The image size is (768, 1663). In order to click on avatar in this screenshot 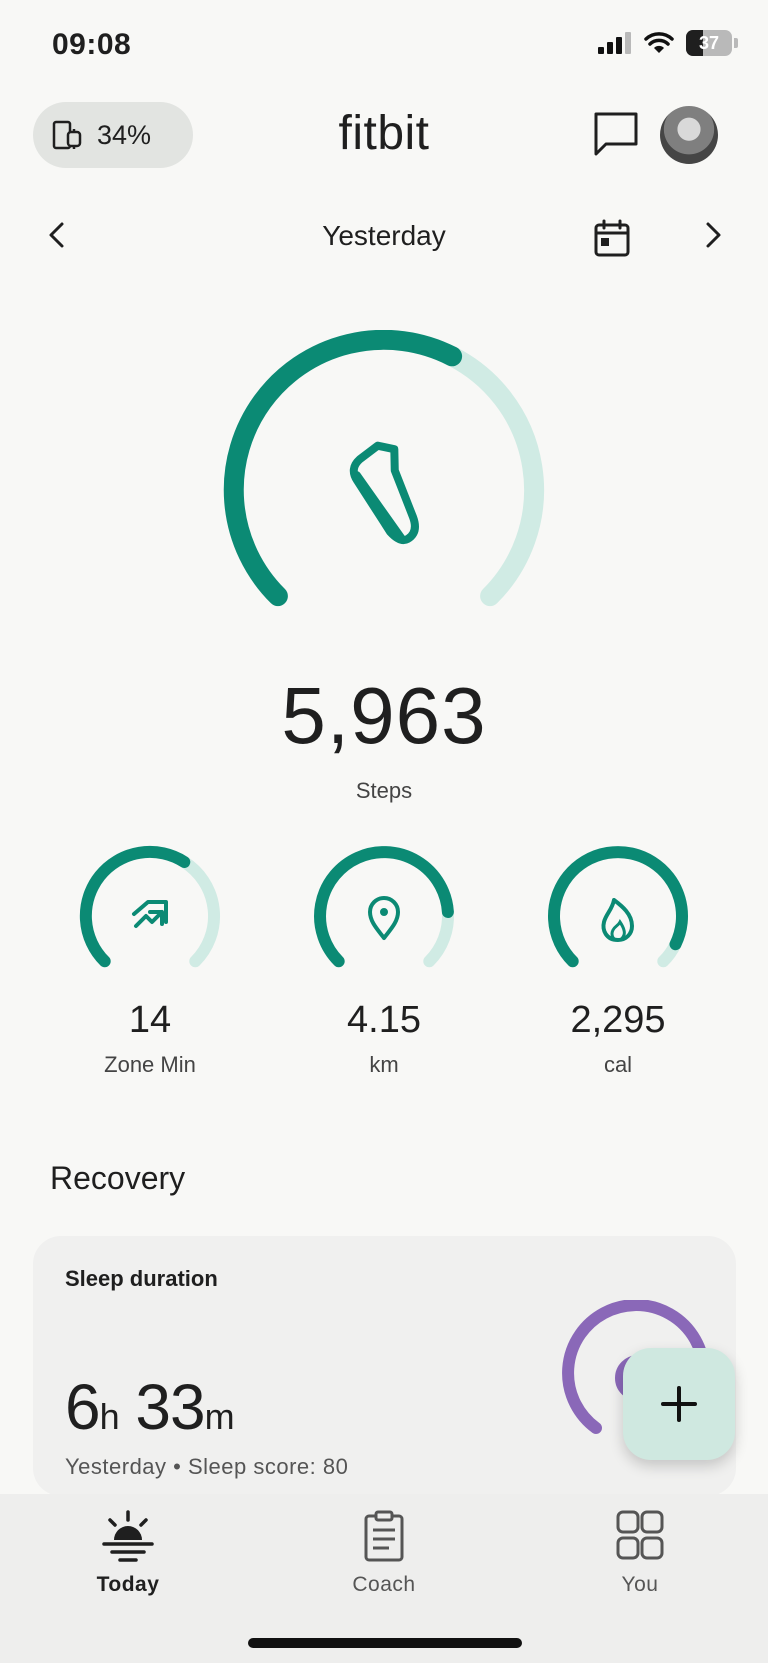, I will do `click(689, 135)`.